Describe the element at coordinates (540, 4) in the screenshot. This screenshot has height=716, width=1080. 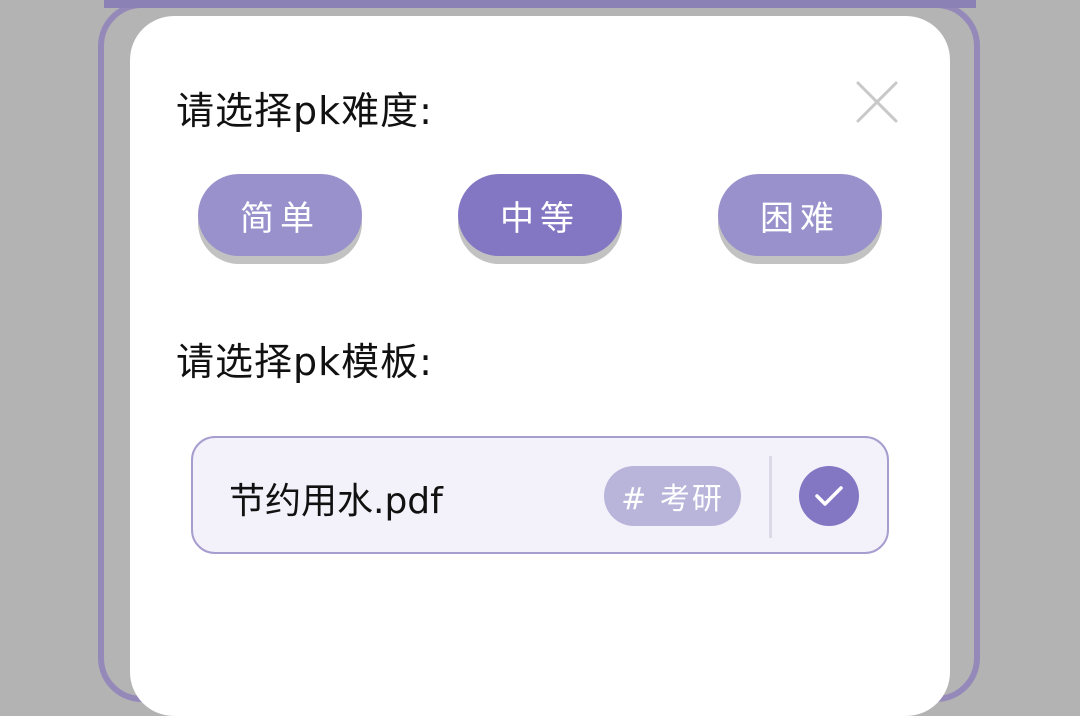
I see `background-header-strip` at that location.